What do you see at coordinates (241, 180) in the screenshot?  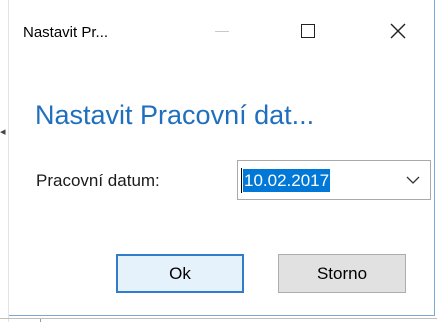 I see `text-caret` at bounding box center [241, 180].